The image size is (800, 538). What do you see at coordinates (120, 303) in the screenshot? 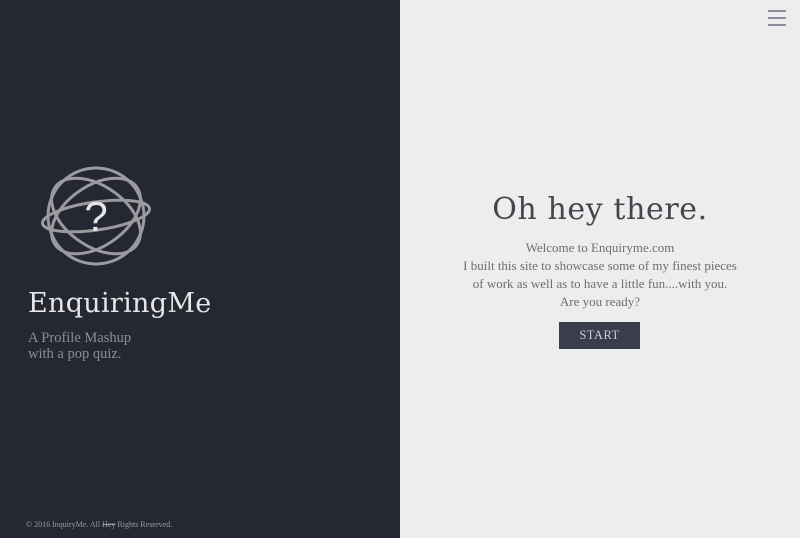
I see `brand-name: EnquiringMe` at bounding box center [120, 303].